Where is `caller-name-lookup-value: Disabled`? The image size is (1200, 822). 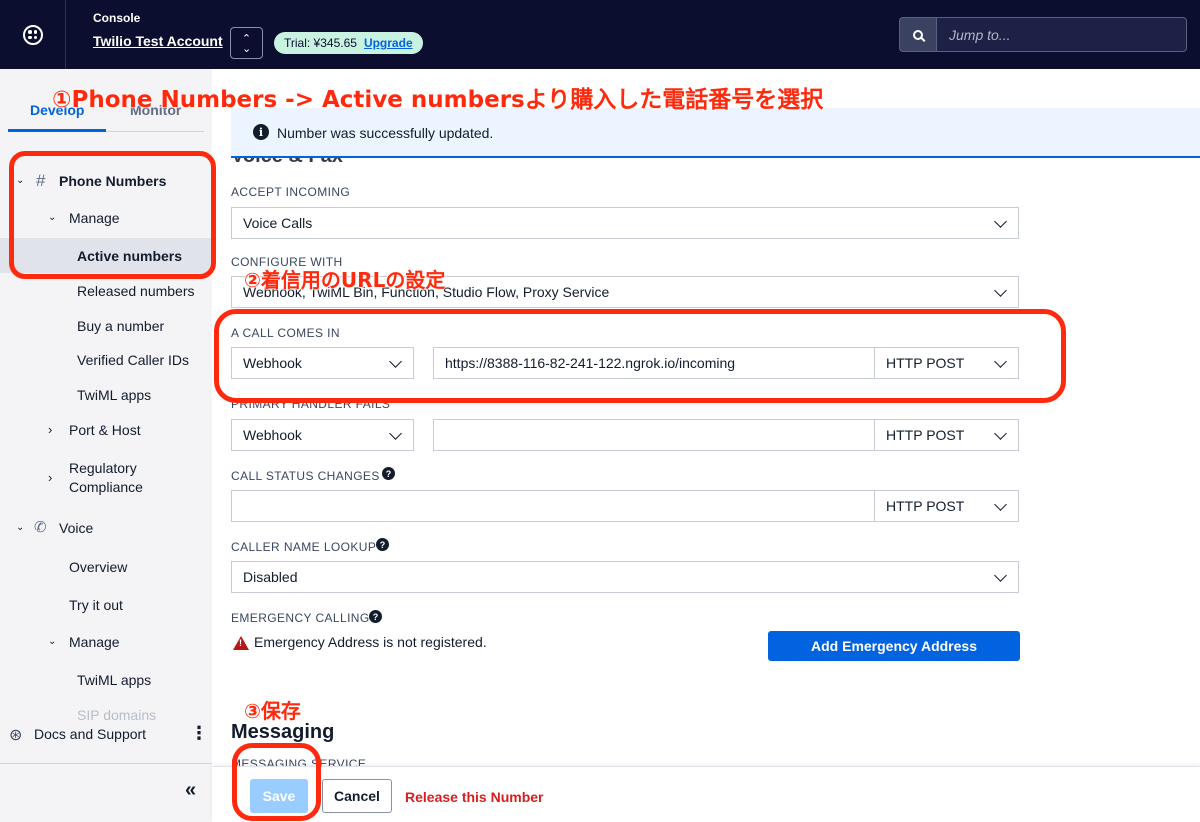 caller-name-lookup-value: Disabled is located at coordinates (270, 577).